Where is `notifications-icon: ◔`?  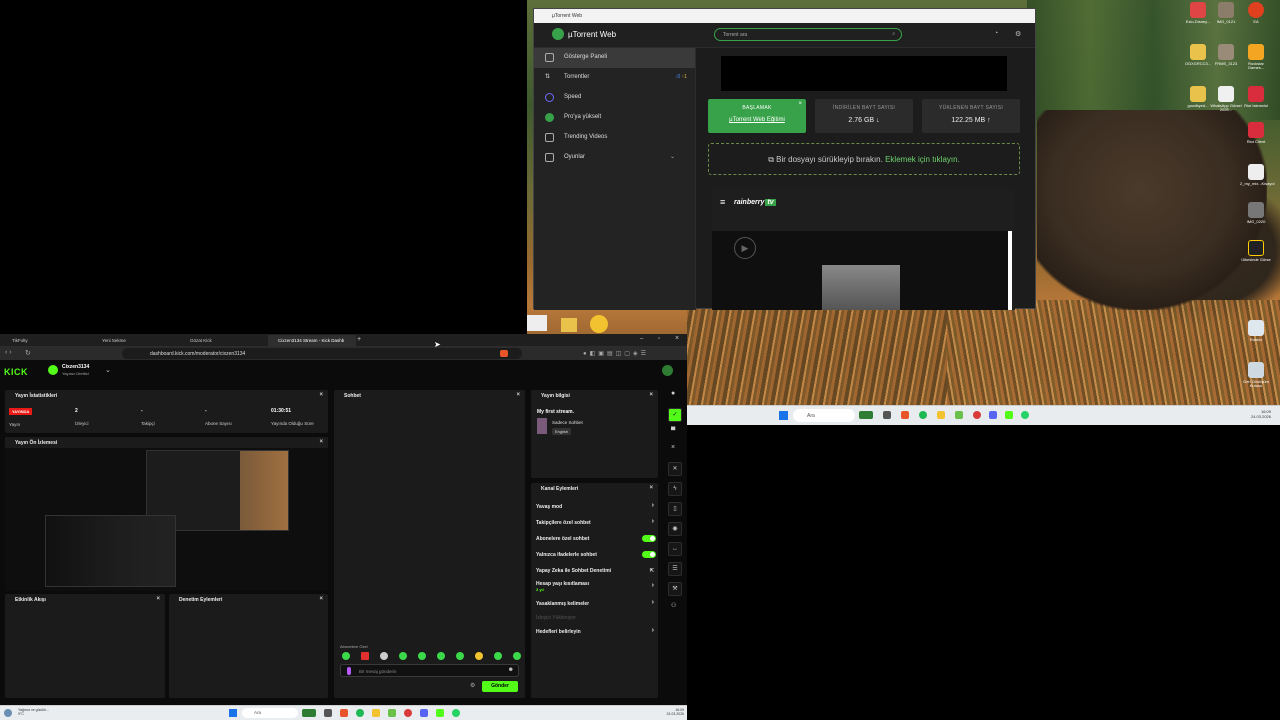 notifications-icon: ◔ is located at coordinates (996, 33).